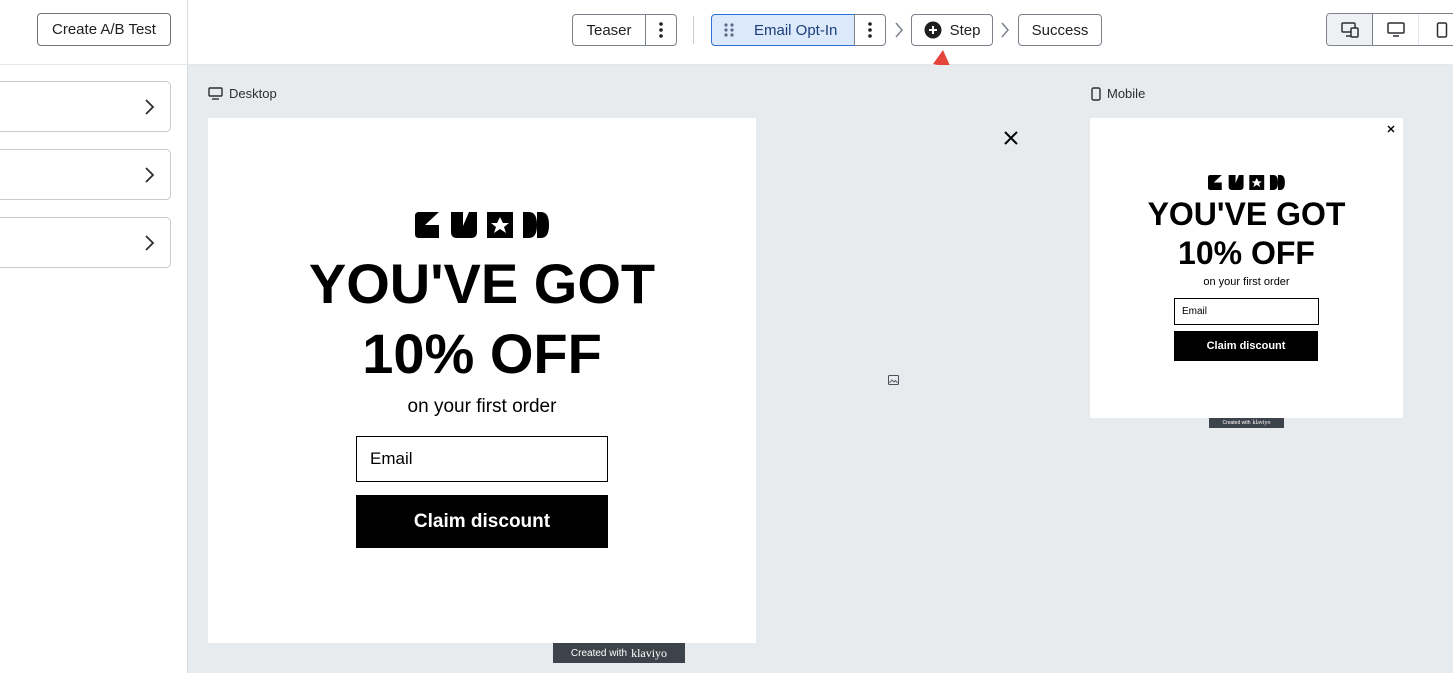  I want to click on preview-device-toggle, so click(1389, 29).